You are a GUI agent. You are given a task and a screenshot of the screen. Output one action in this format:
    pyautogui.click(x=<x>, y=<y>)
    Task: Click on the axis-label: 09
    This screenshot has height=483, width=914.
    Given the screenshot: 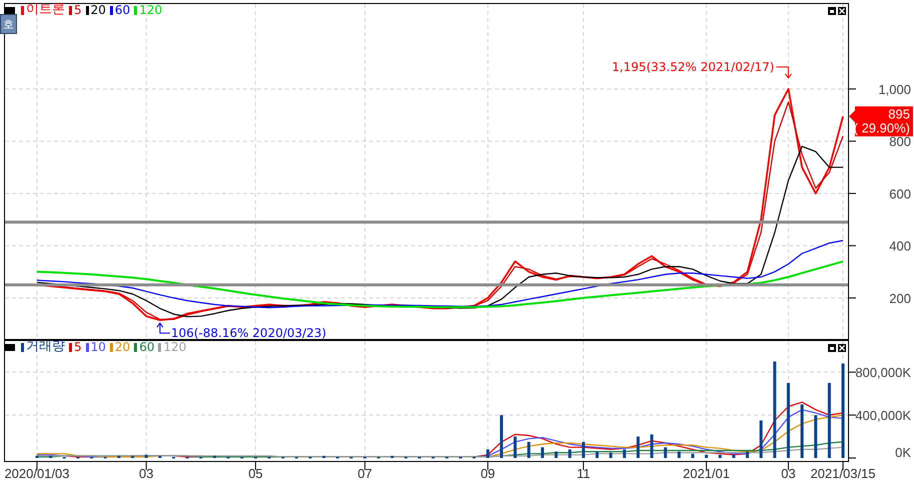 What is the action you would take?
    pyautogui.click(x=488, y=473)
    